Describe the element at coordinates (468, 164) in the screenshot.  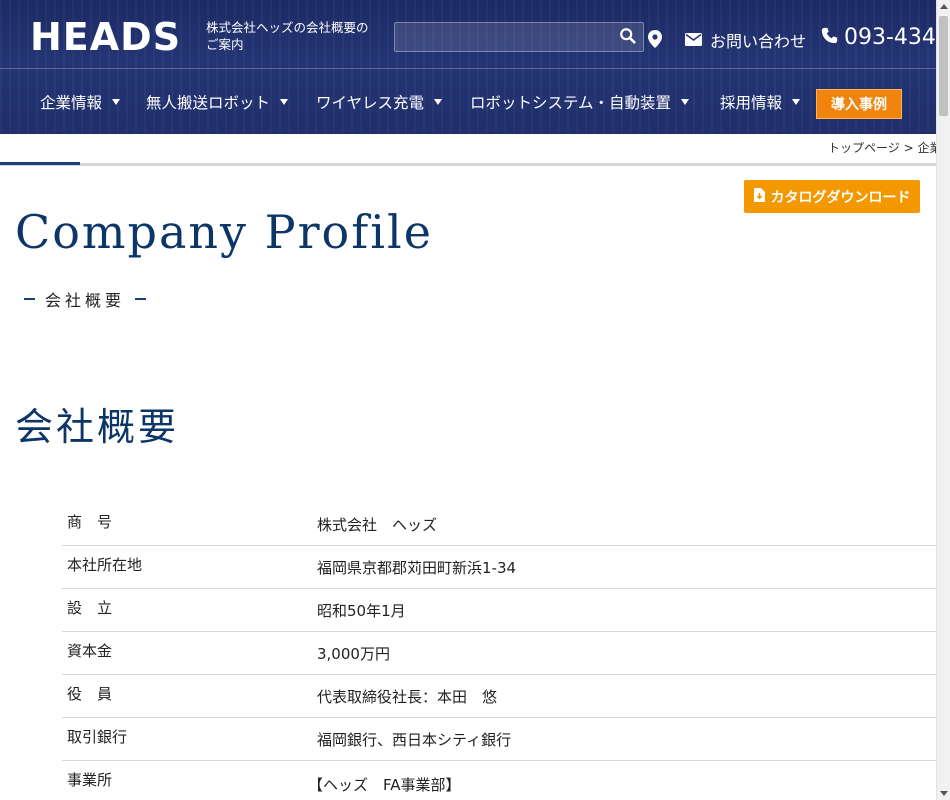
I see `breadcrumb-divider` at that location.